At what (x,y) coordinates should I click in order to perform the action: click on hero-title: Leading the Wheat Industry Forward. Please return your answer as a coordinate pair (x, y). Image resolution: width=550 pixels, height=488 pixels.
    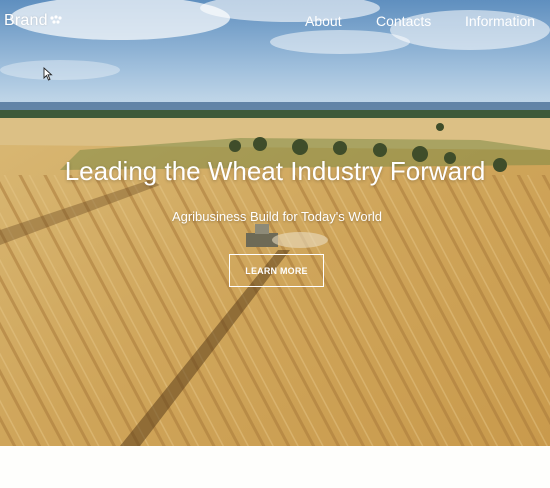
    Looking at the image, I should click on (275, 171).